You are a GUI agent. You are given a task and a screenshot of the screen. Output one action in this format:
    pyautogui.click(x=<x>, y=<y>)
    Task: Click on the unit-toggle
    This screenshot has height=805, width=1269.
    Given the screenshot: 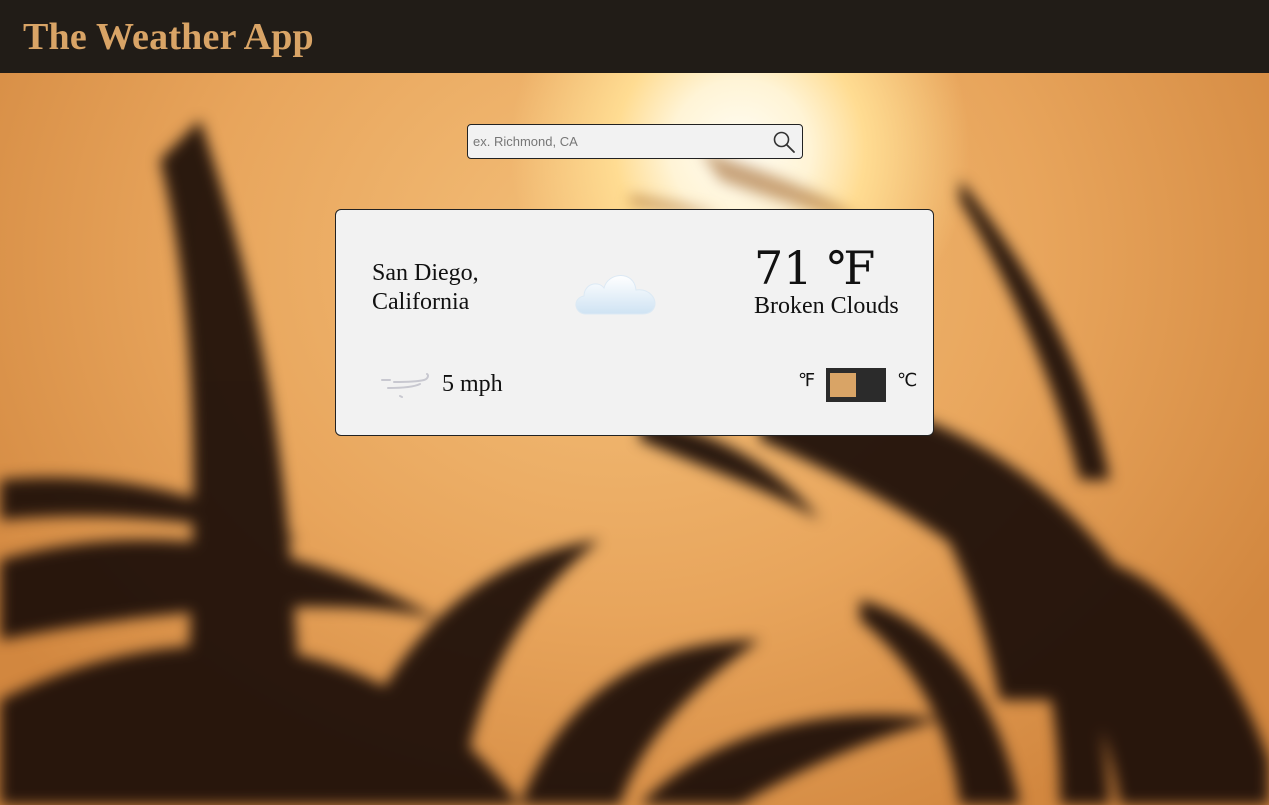 What is the action you would take?
    pyautogui.click(x=856, y=385)
    